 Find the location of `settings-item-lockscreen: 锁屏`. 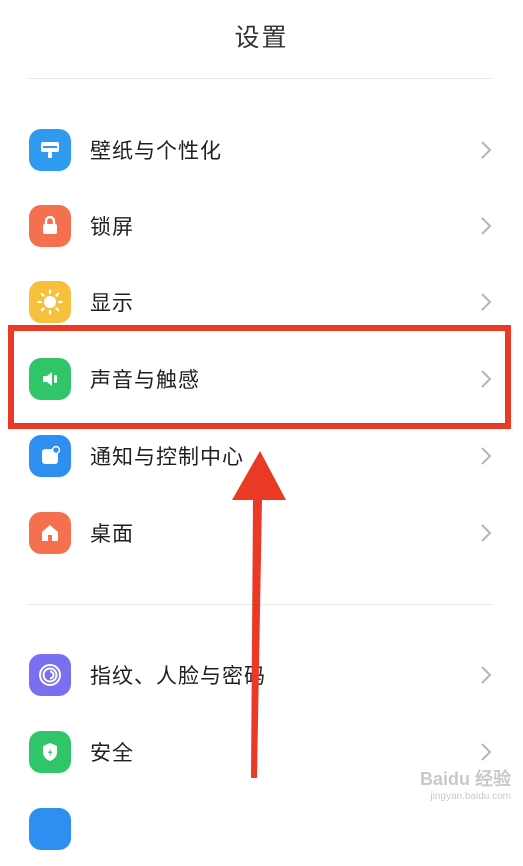

settings-item-lockscreen: 锁屏 is located at coordinates (261, 226).